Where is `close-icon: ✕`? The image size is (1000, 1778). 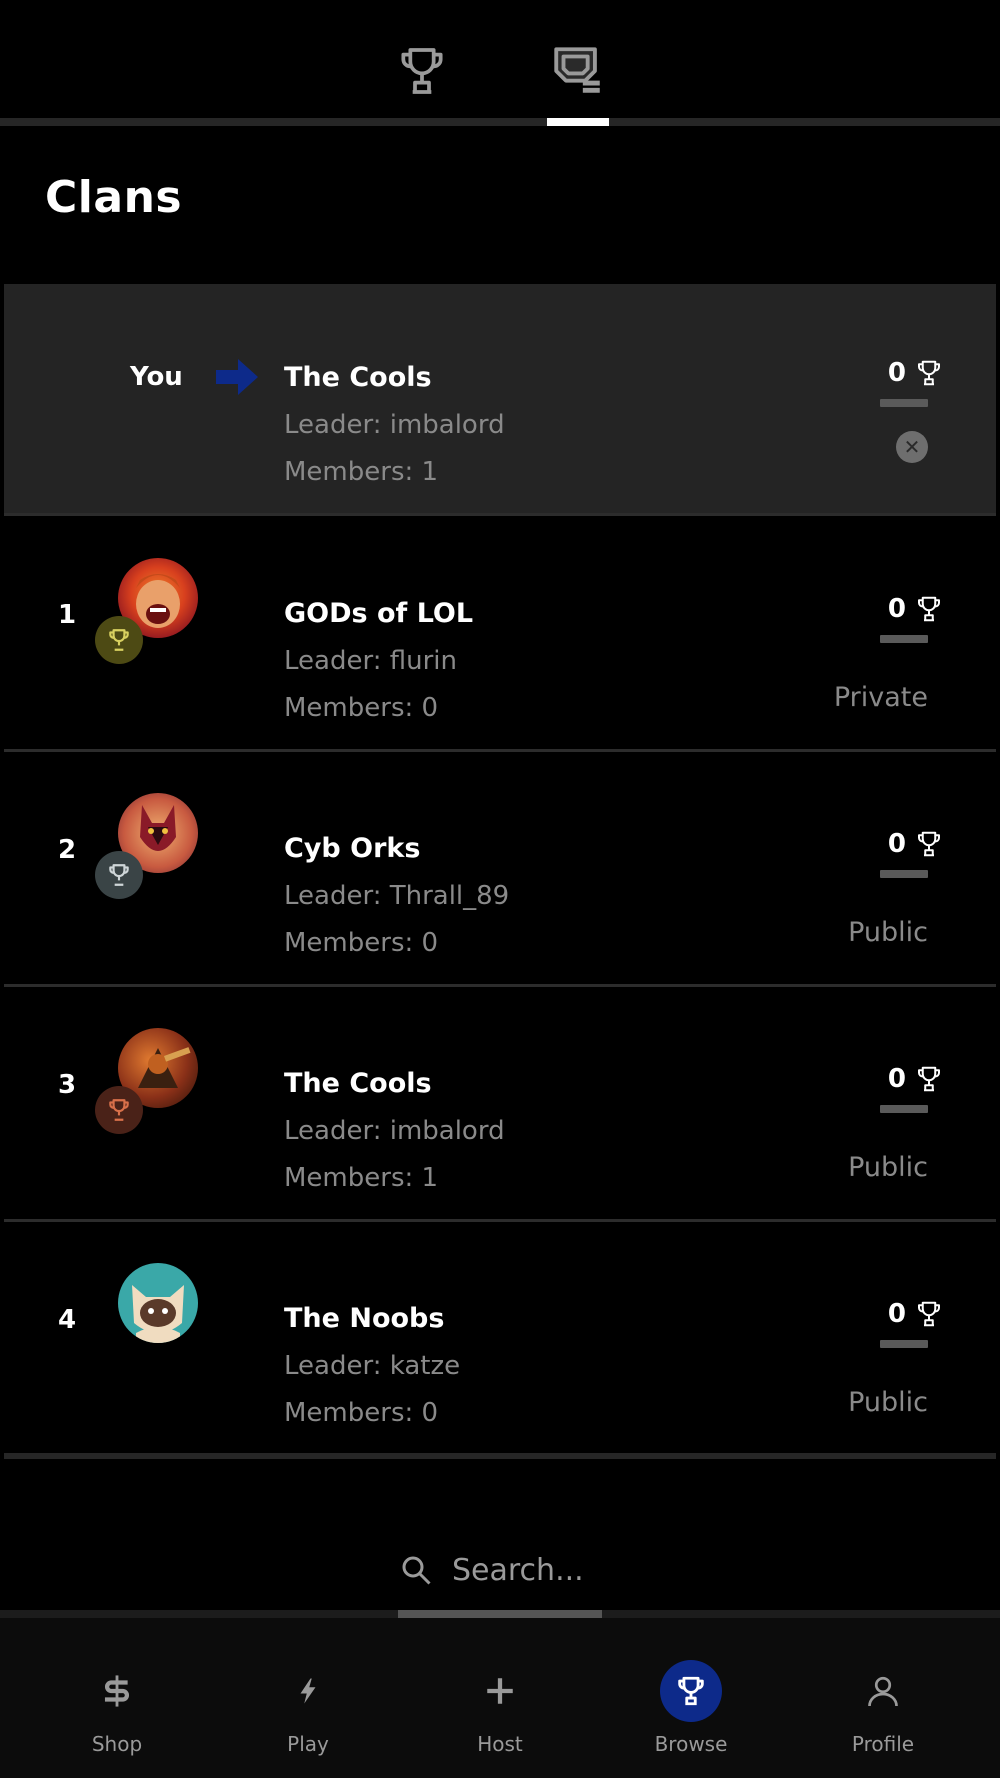
close-icon: ✕ is located at coordinates (912, 447).